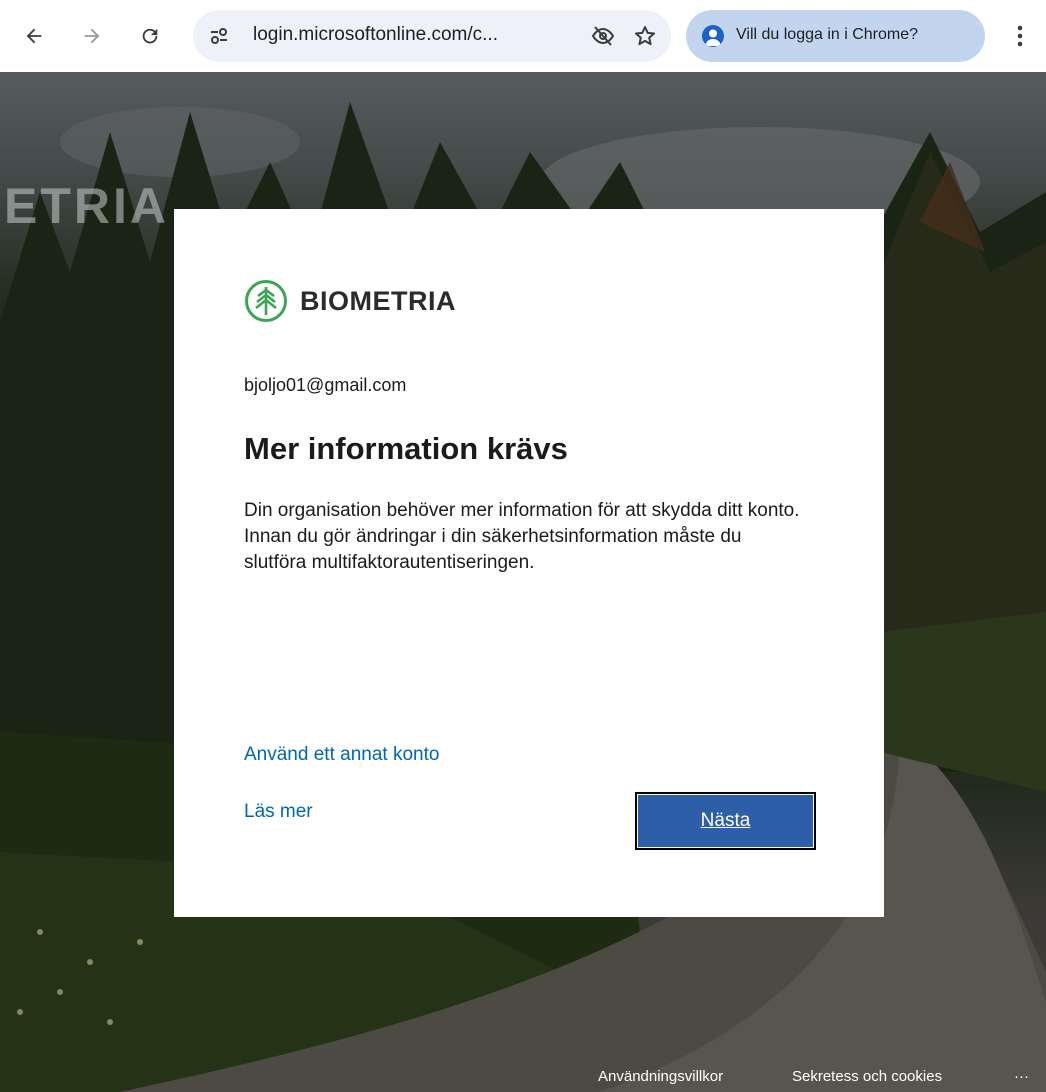 This screenshot has width=1046, height=1092. I want to click on footer-more-button: ···, so click(1021, 1076).